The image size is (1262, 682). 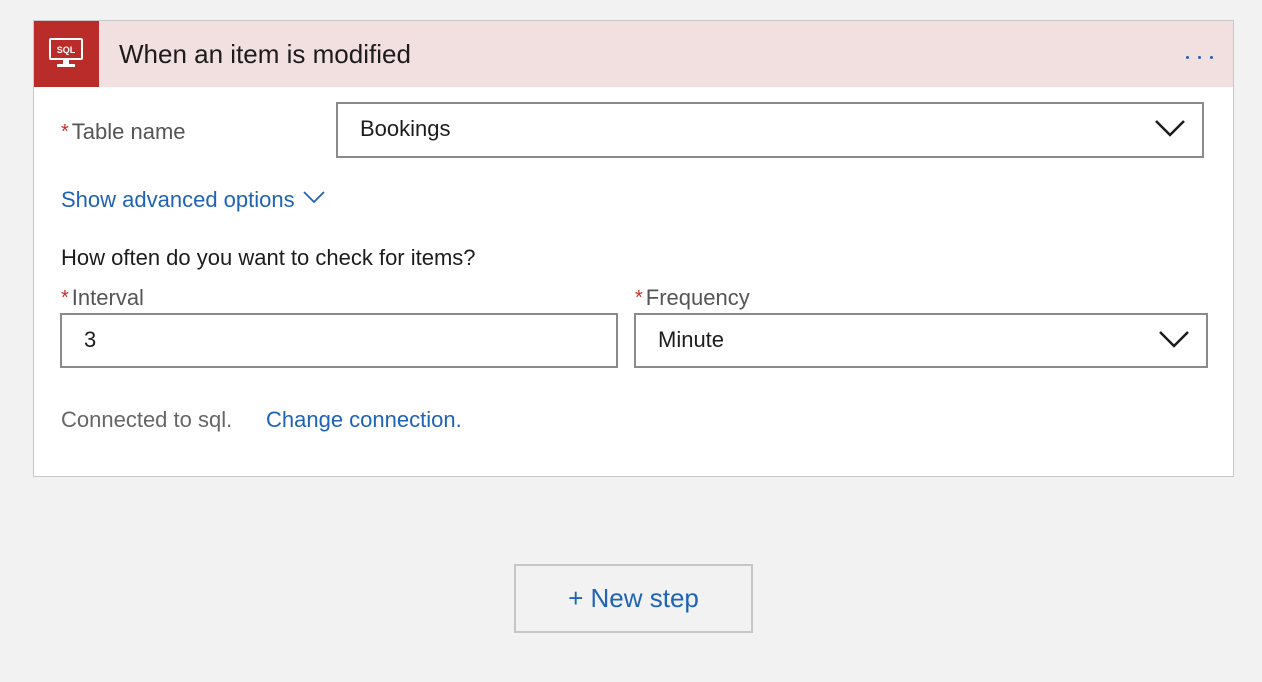 What do you see at coordinates (265, 54) in the screenshot?
I see `trigger-title: When an item is modified` at bounding box center [265, 54].